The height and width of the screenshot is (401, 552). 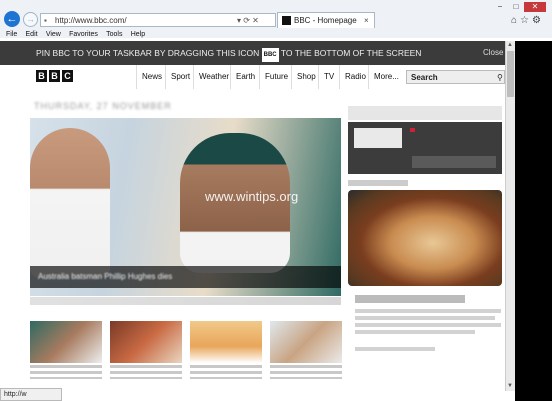 What do you see at coordinates (500, 77) in the screenshot?
I see `search-icon: ⚲` at bounding box center [500, 77].